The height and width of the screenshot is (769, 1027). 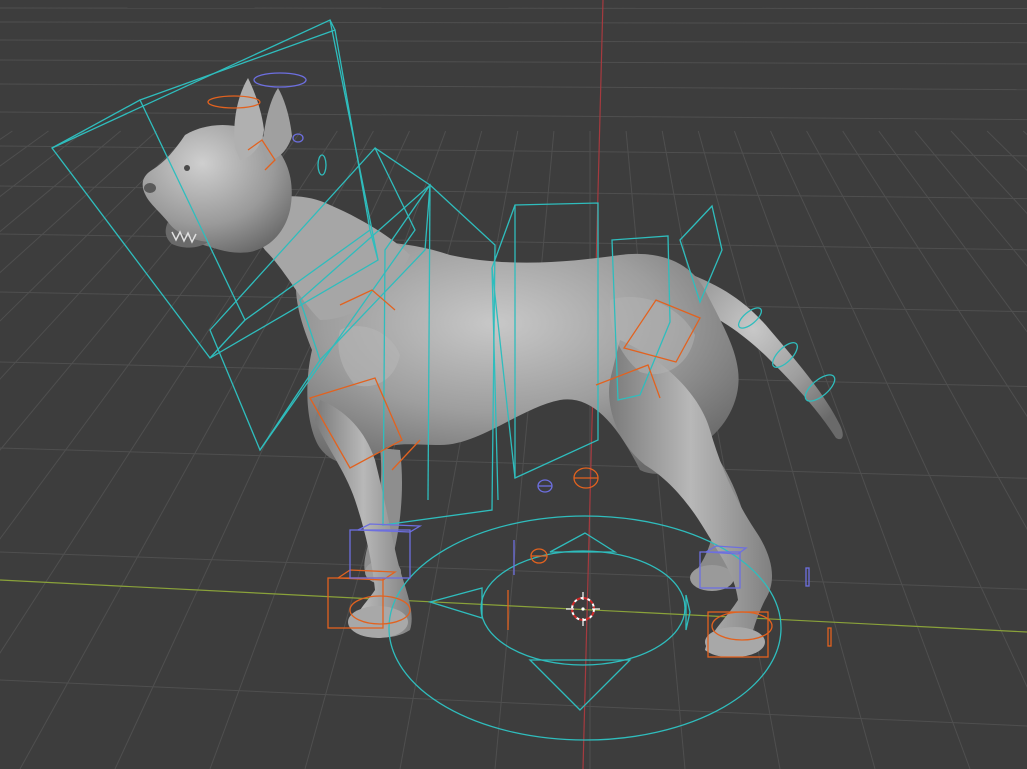 What do you see at coordinates (150, 188) in the screenshot?
I see `nose` at bounding box center [150, 188].